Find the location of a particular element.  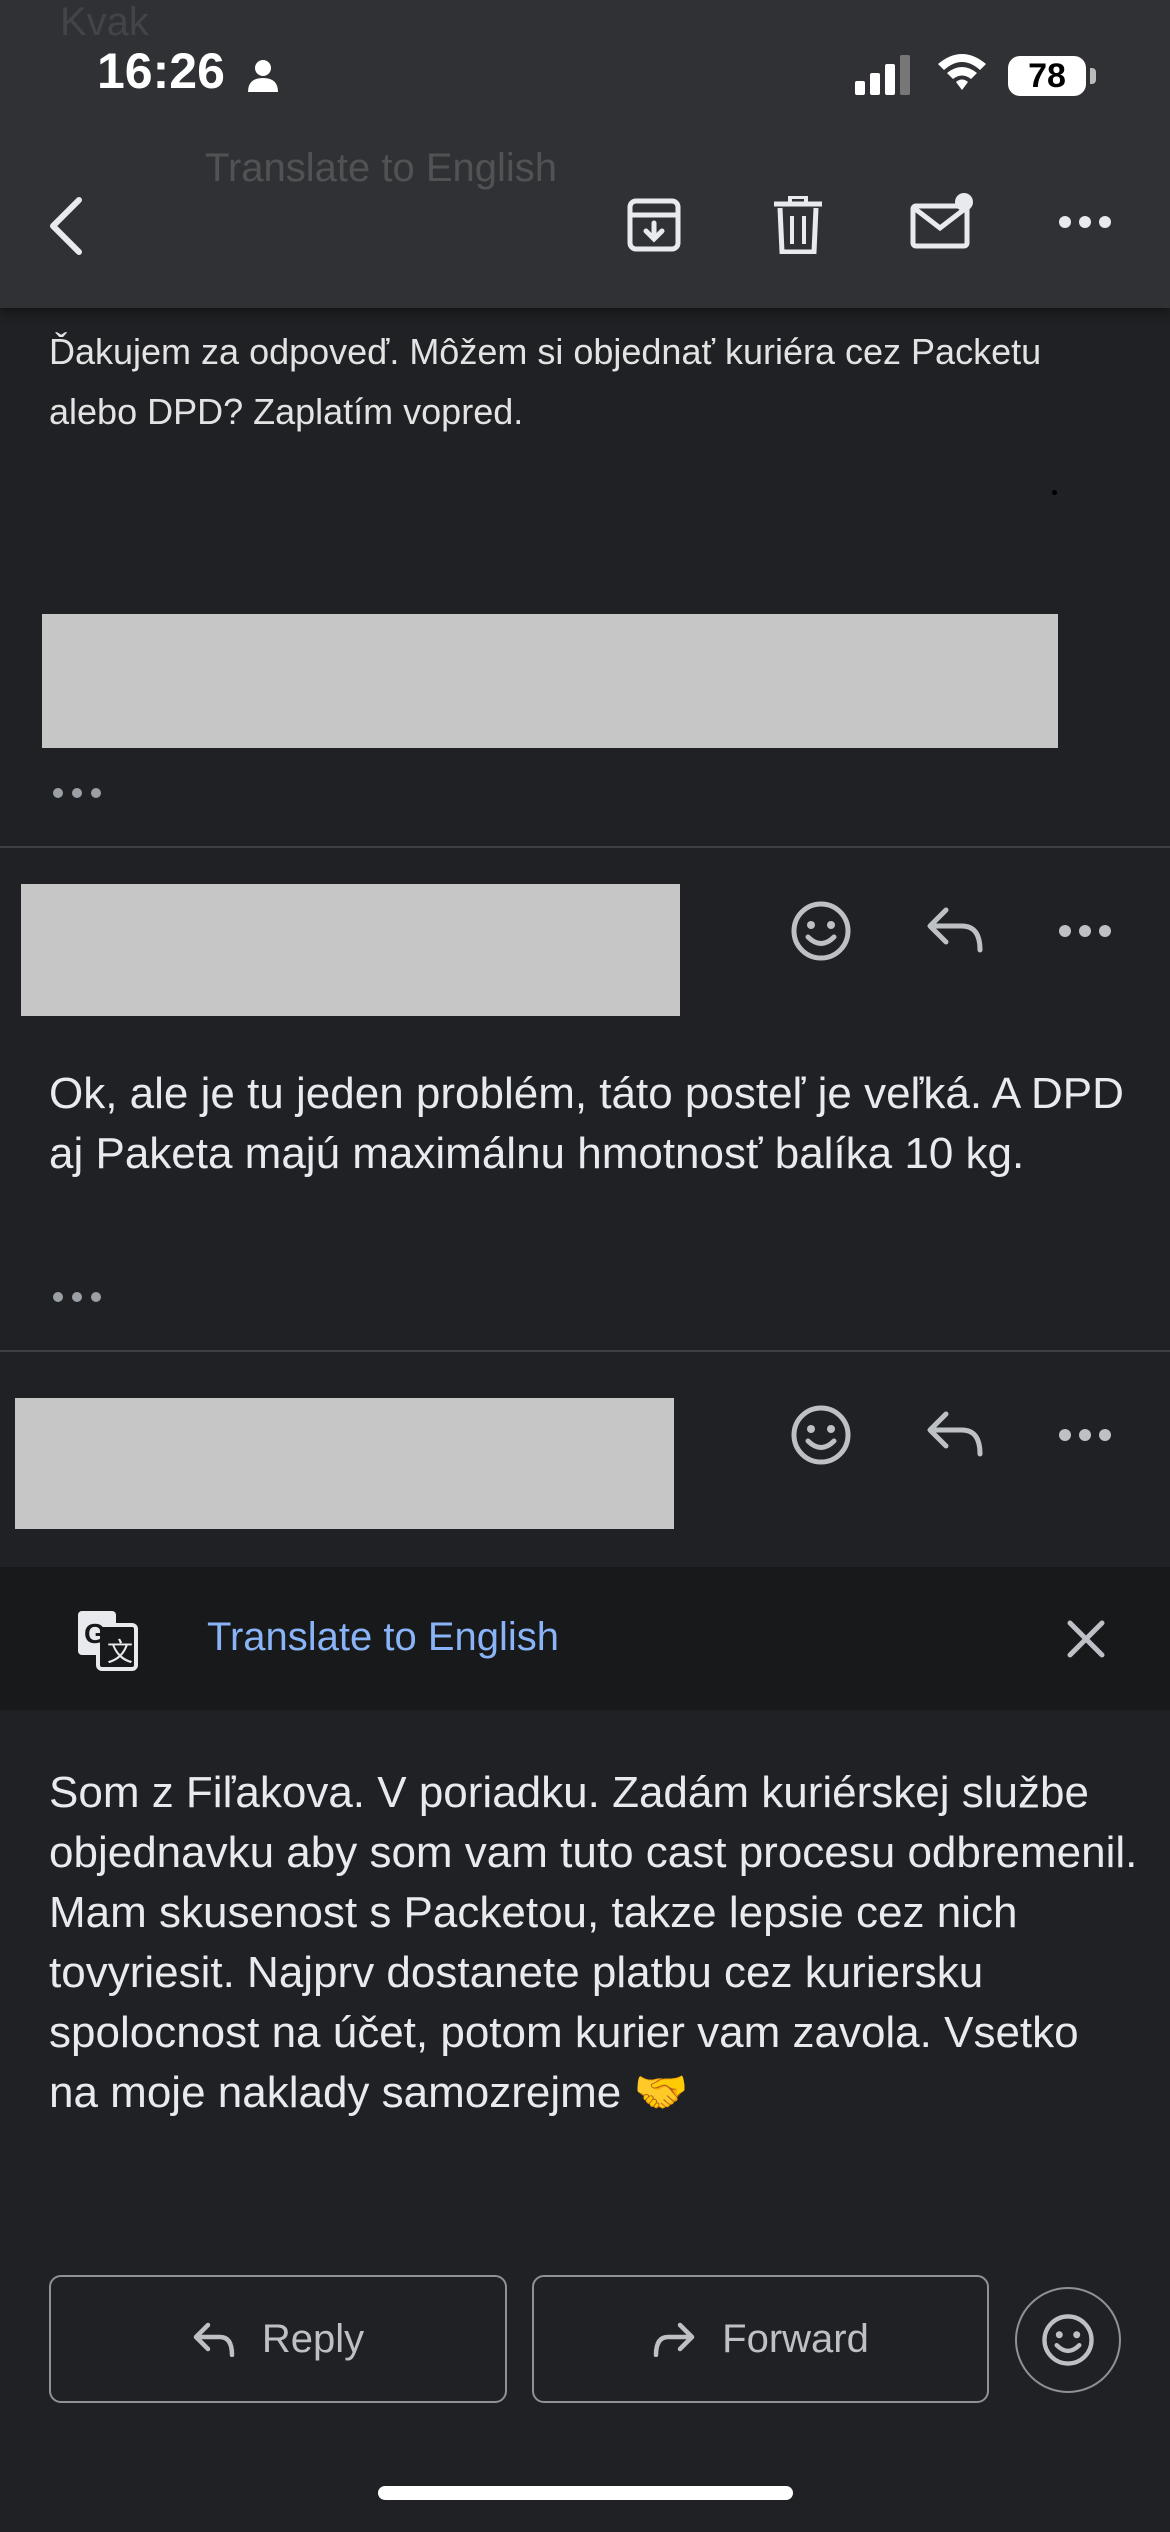

google-translate-icon: G 文 is located at coordinates (108, 1641).